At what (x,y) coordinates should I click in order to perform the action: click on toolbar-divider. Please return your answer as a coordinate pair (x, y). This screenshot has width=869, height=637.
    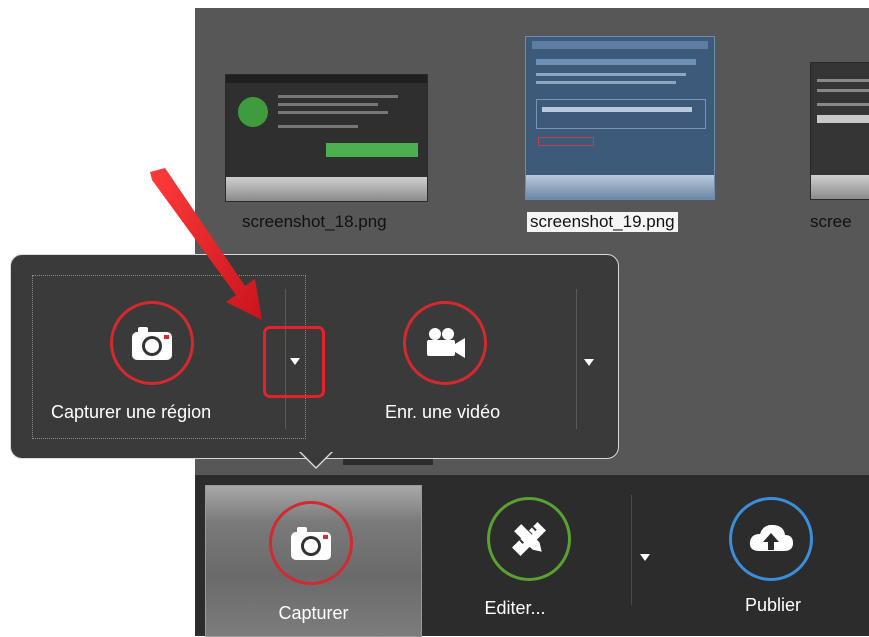
    Looking at the image, I should click on (631, 550).